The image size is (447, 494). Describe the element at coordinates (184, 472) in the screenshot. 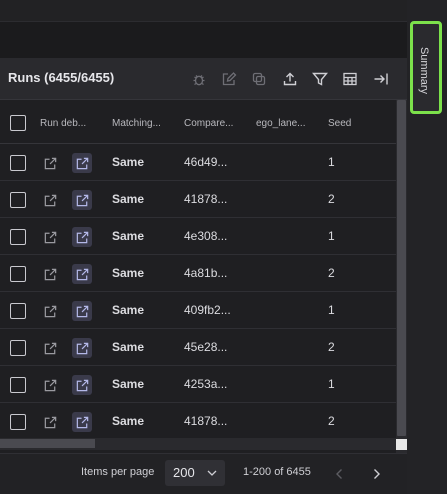

I see `page-size-value: 200` at that location.